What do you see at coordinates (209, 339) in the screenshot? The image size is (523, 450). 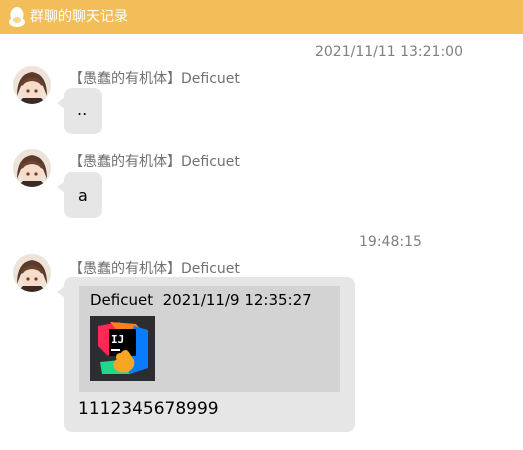 I see `reply-quote: Deficuet 2021/11/9 12:35:27 IJ` at bounding box center [209, 339].